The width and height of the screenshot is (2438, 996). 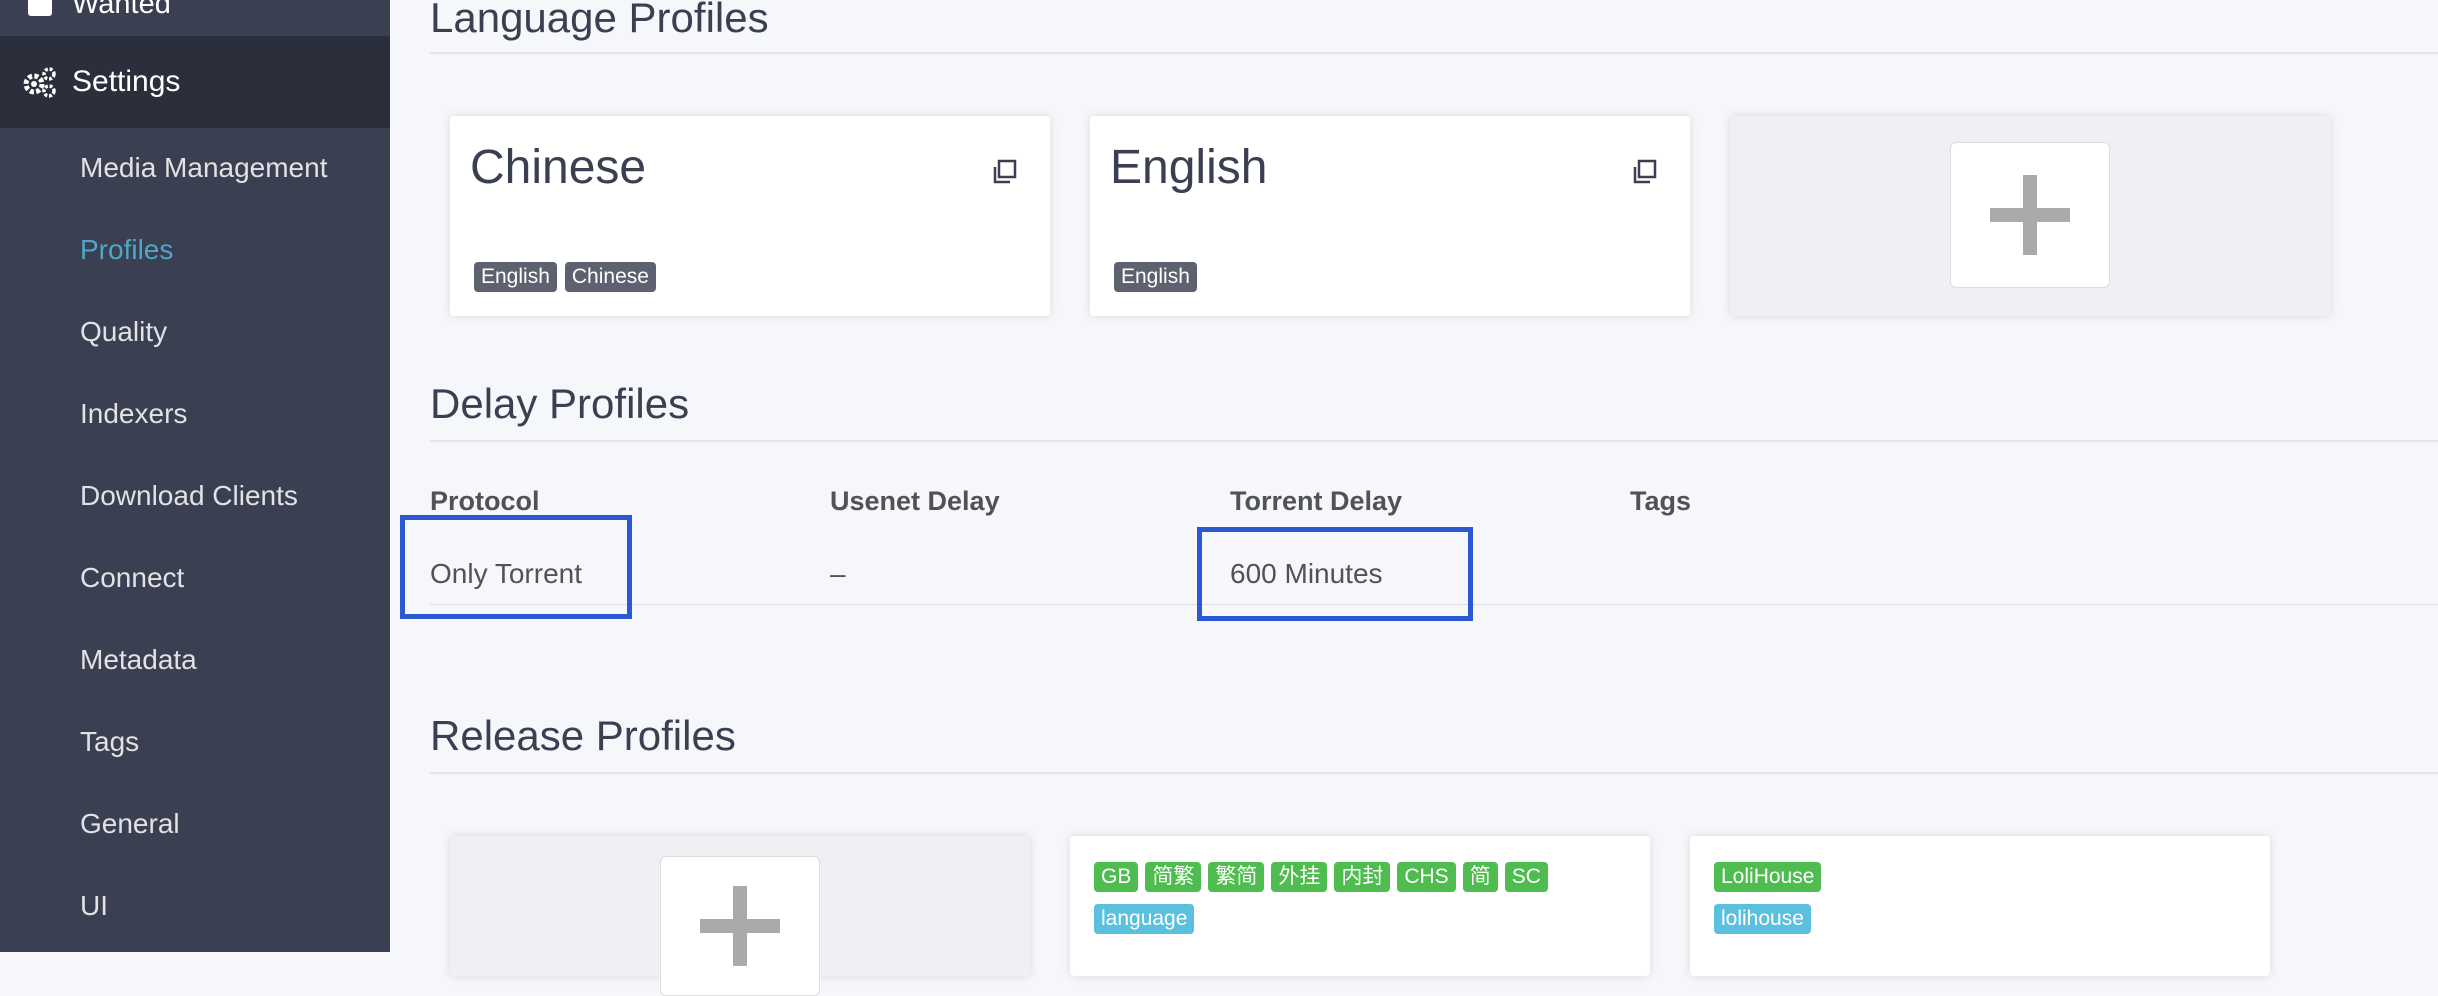 I want to click on release-tags: language, so click(x=1144, y=919).